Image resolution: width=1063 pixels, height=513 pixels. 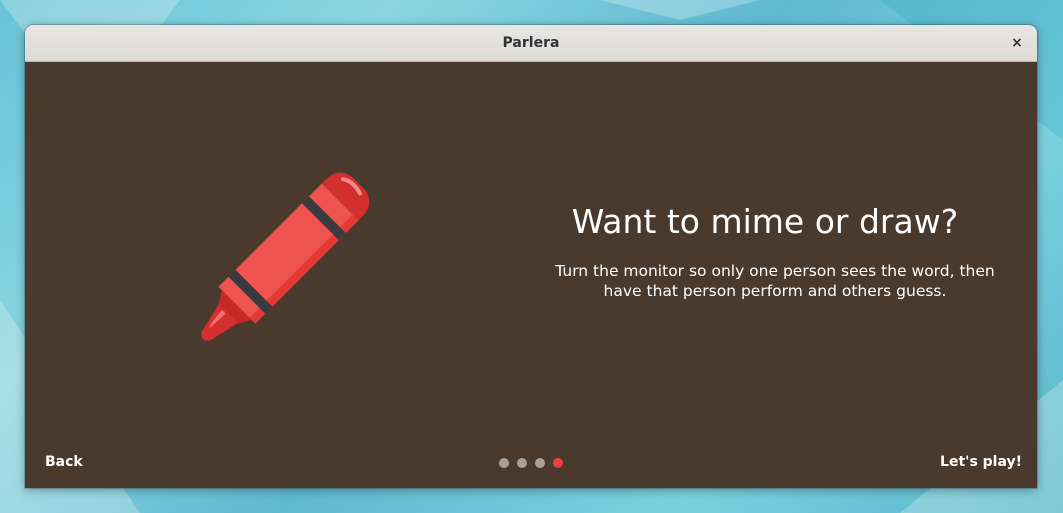 I want to click on lets-play-button: Let's play!, so click(x=981, y=462).